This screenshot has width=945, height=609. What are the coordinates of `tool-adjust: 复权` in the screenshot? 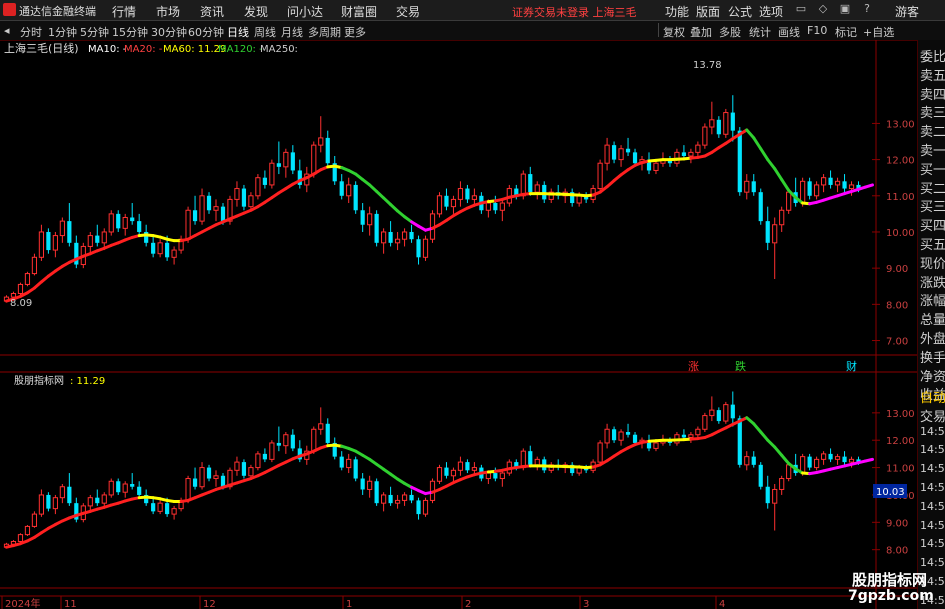 It's located at (674, 32).